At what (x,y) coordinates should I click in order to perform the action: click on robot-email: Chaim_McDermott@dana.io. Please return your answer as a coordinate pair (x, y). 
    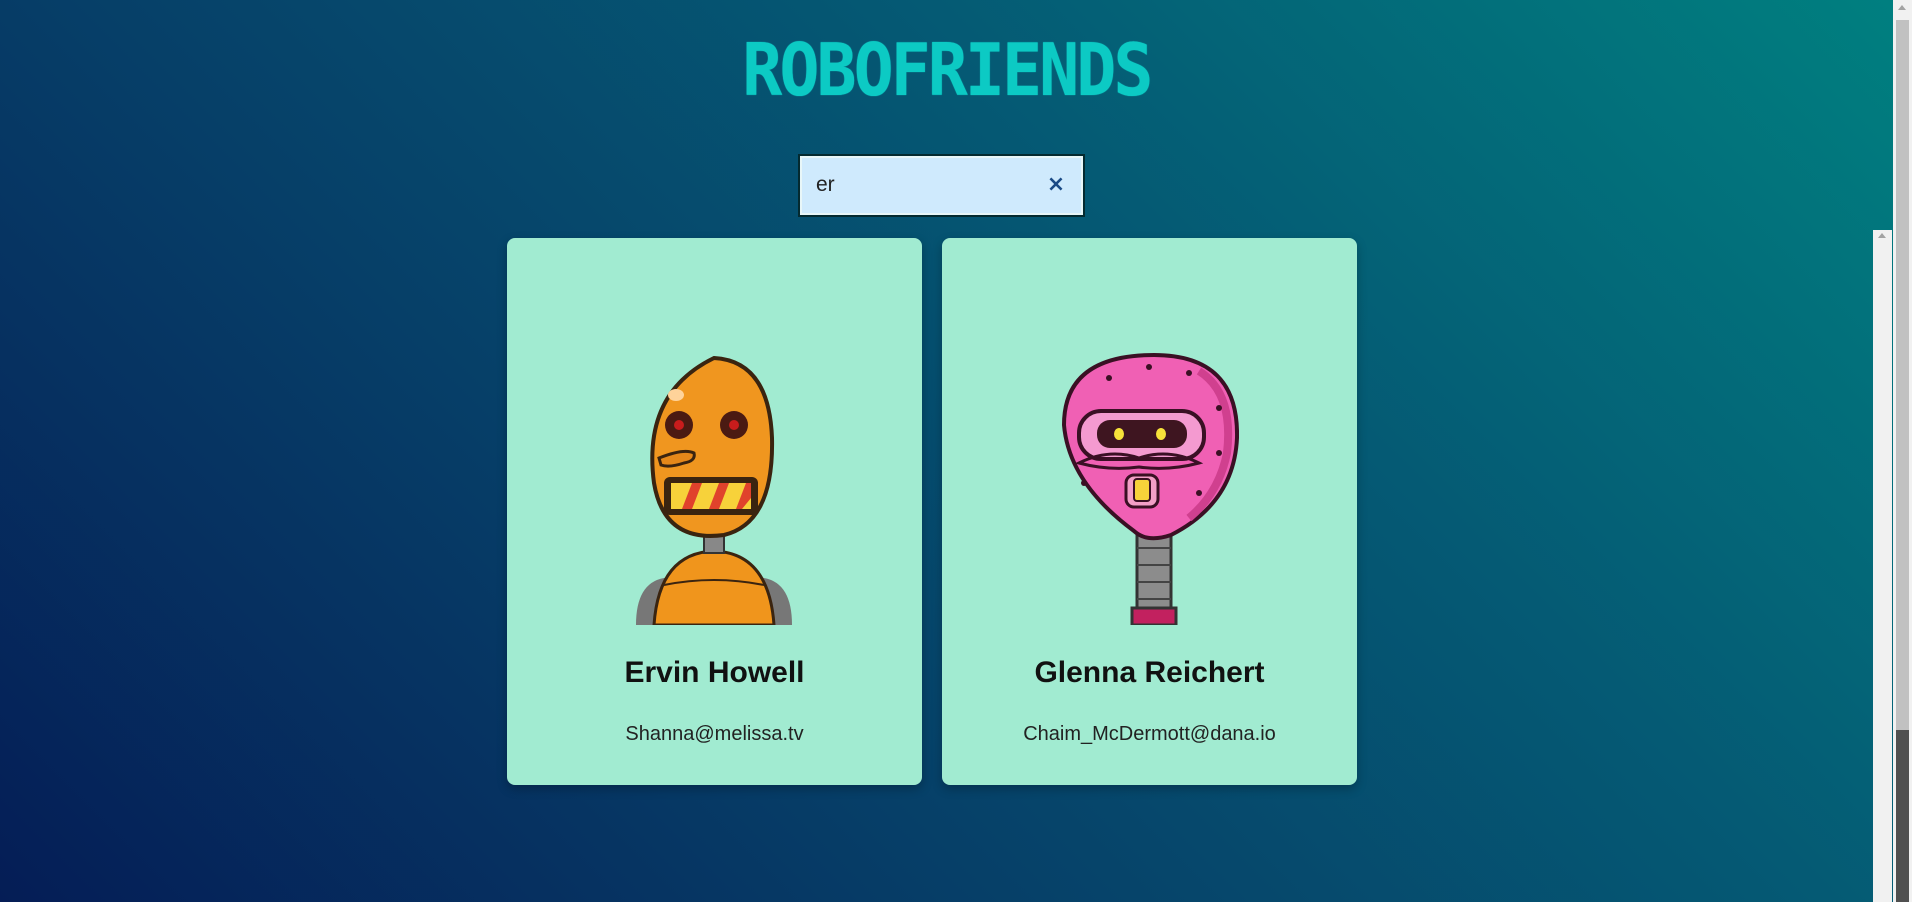
    Looking at the image, I should click on (1149, 734).